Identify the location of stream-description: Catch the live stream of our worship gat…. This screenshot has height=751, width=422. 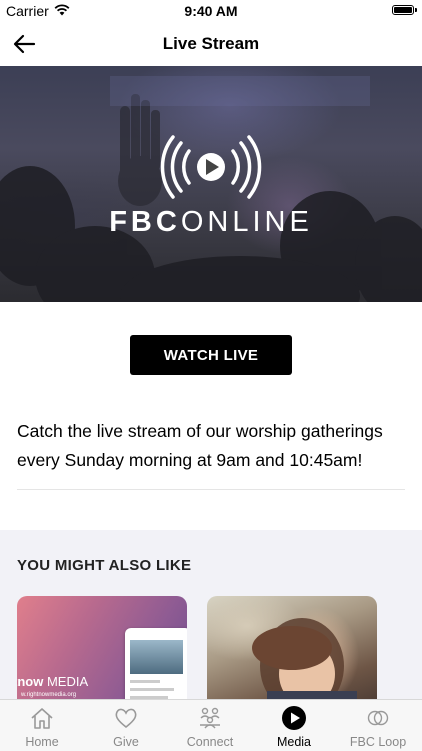
(200, 445).